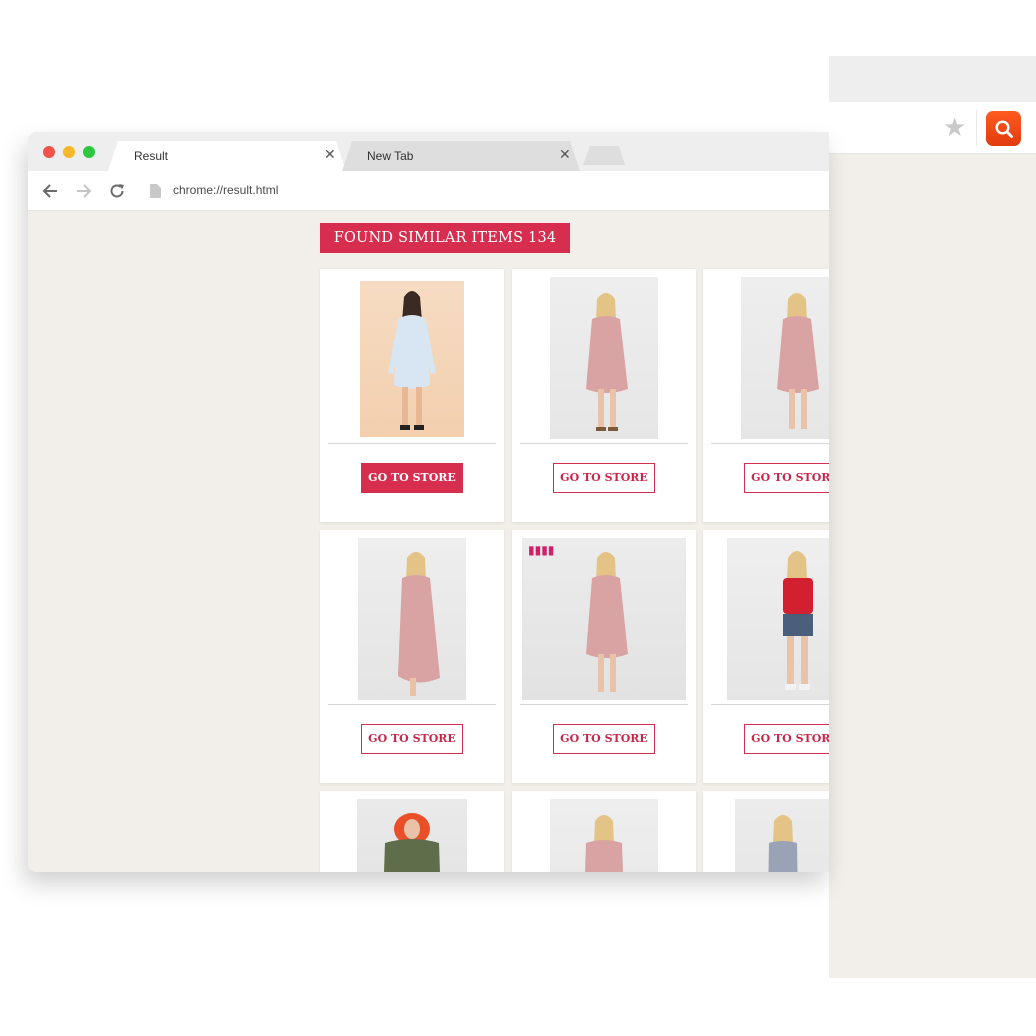 The width and height of the screenshot is (1036, 1036). I want to click on url-text: chrome://result.html, so click(226, 190).